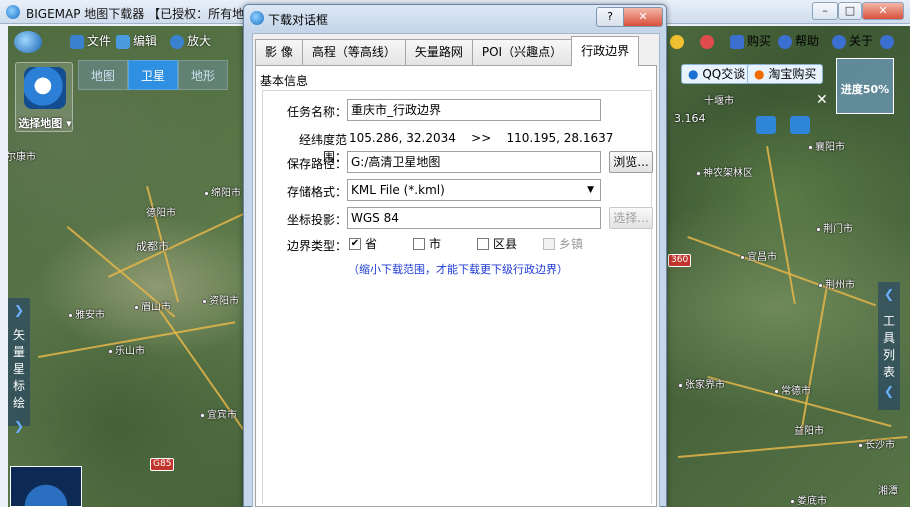  Describe the element at coordinates (177, 41) in the screenshot. I see `magnifier-icon` at that location.